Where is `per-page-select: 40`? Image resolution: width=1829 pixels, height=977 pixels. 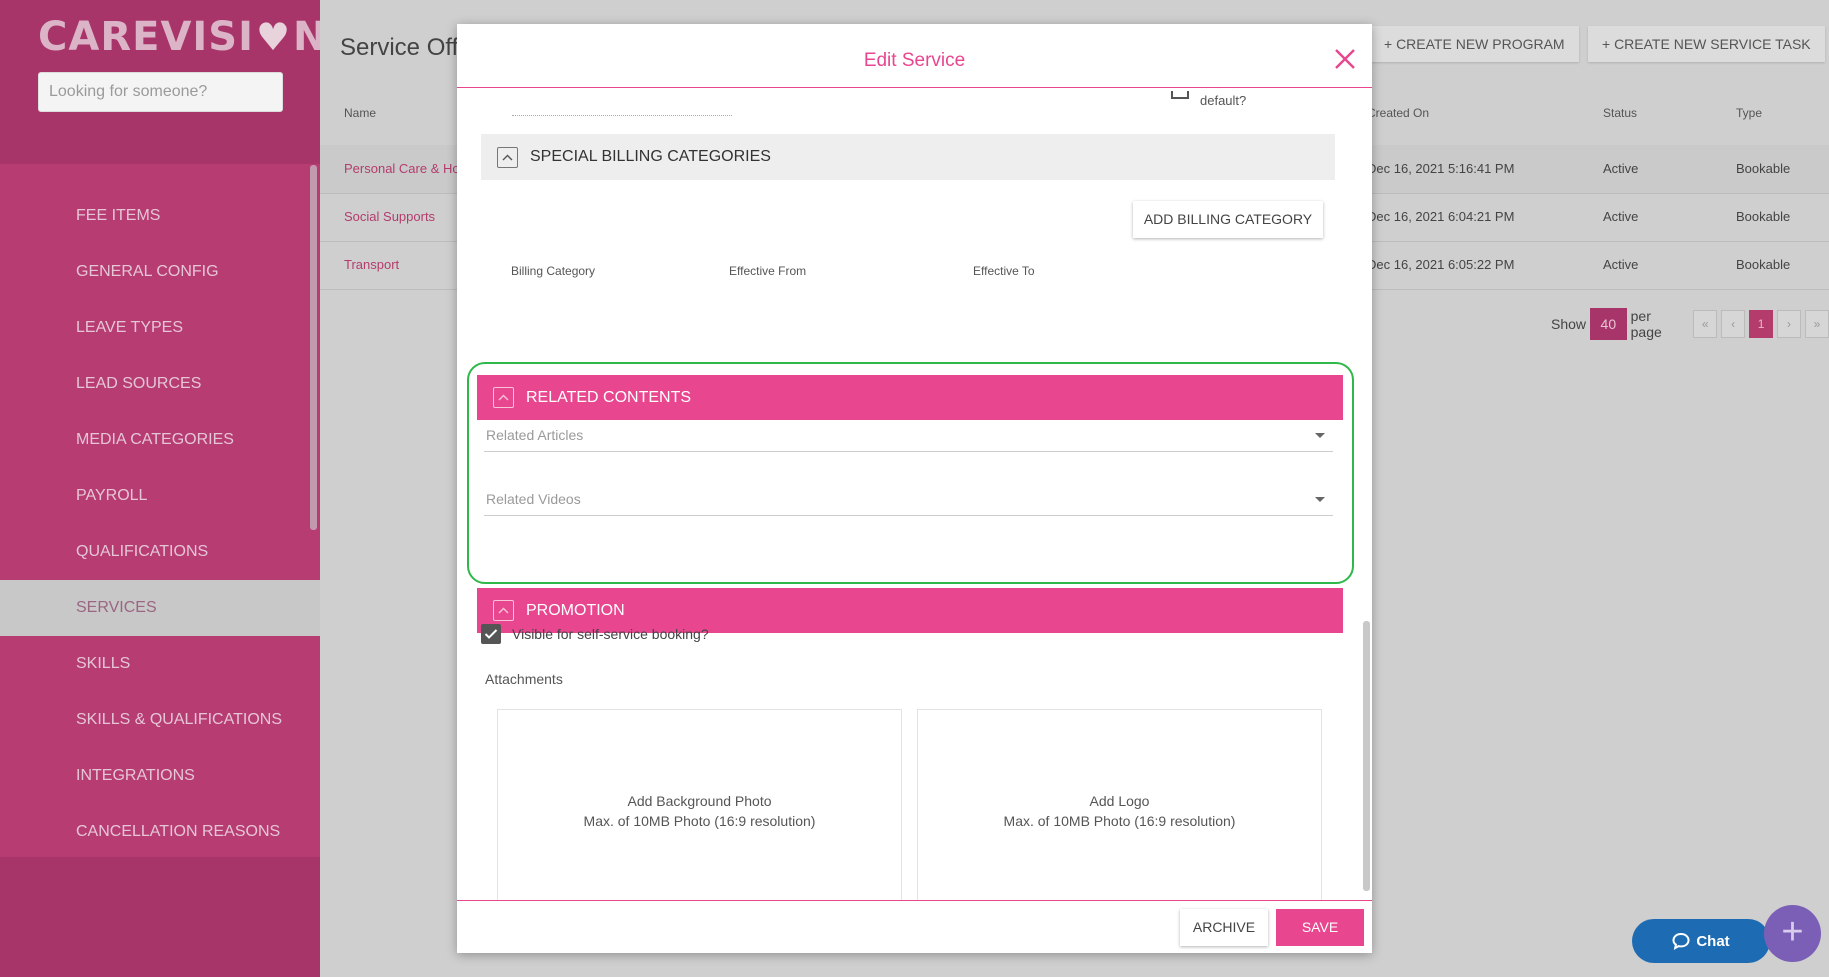
per-page-select: 40 is located at coordinates (1608, 324).